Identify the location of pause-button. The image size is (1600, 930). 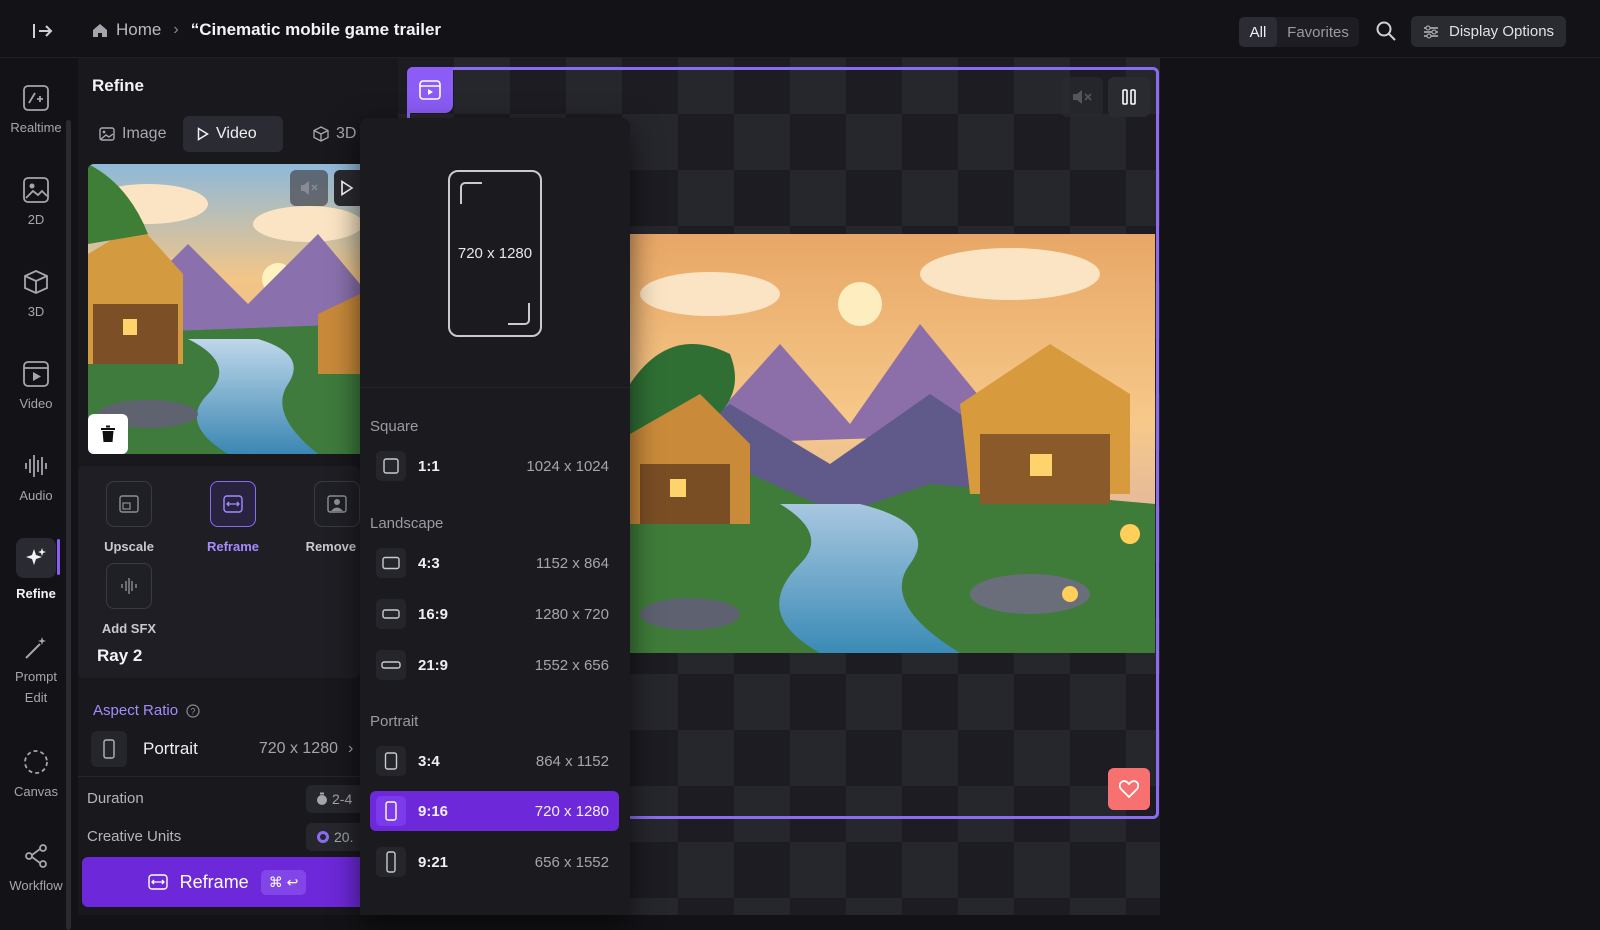
(1129, 97).